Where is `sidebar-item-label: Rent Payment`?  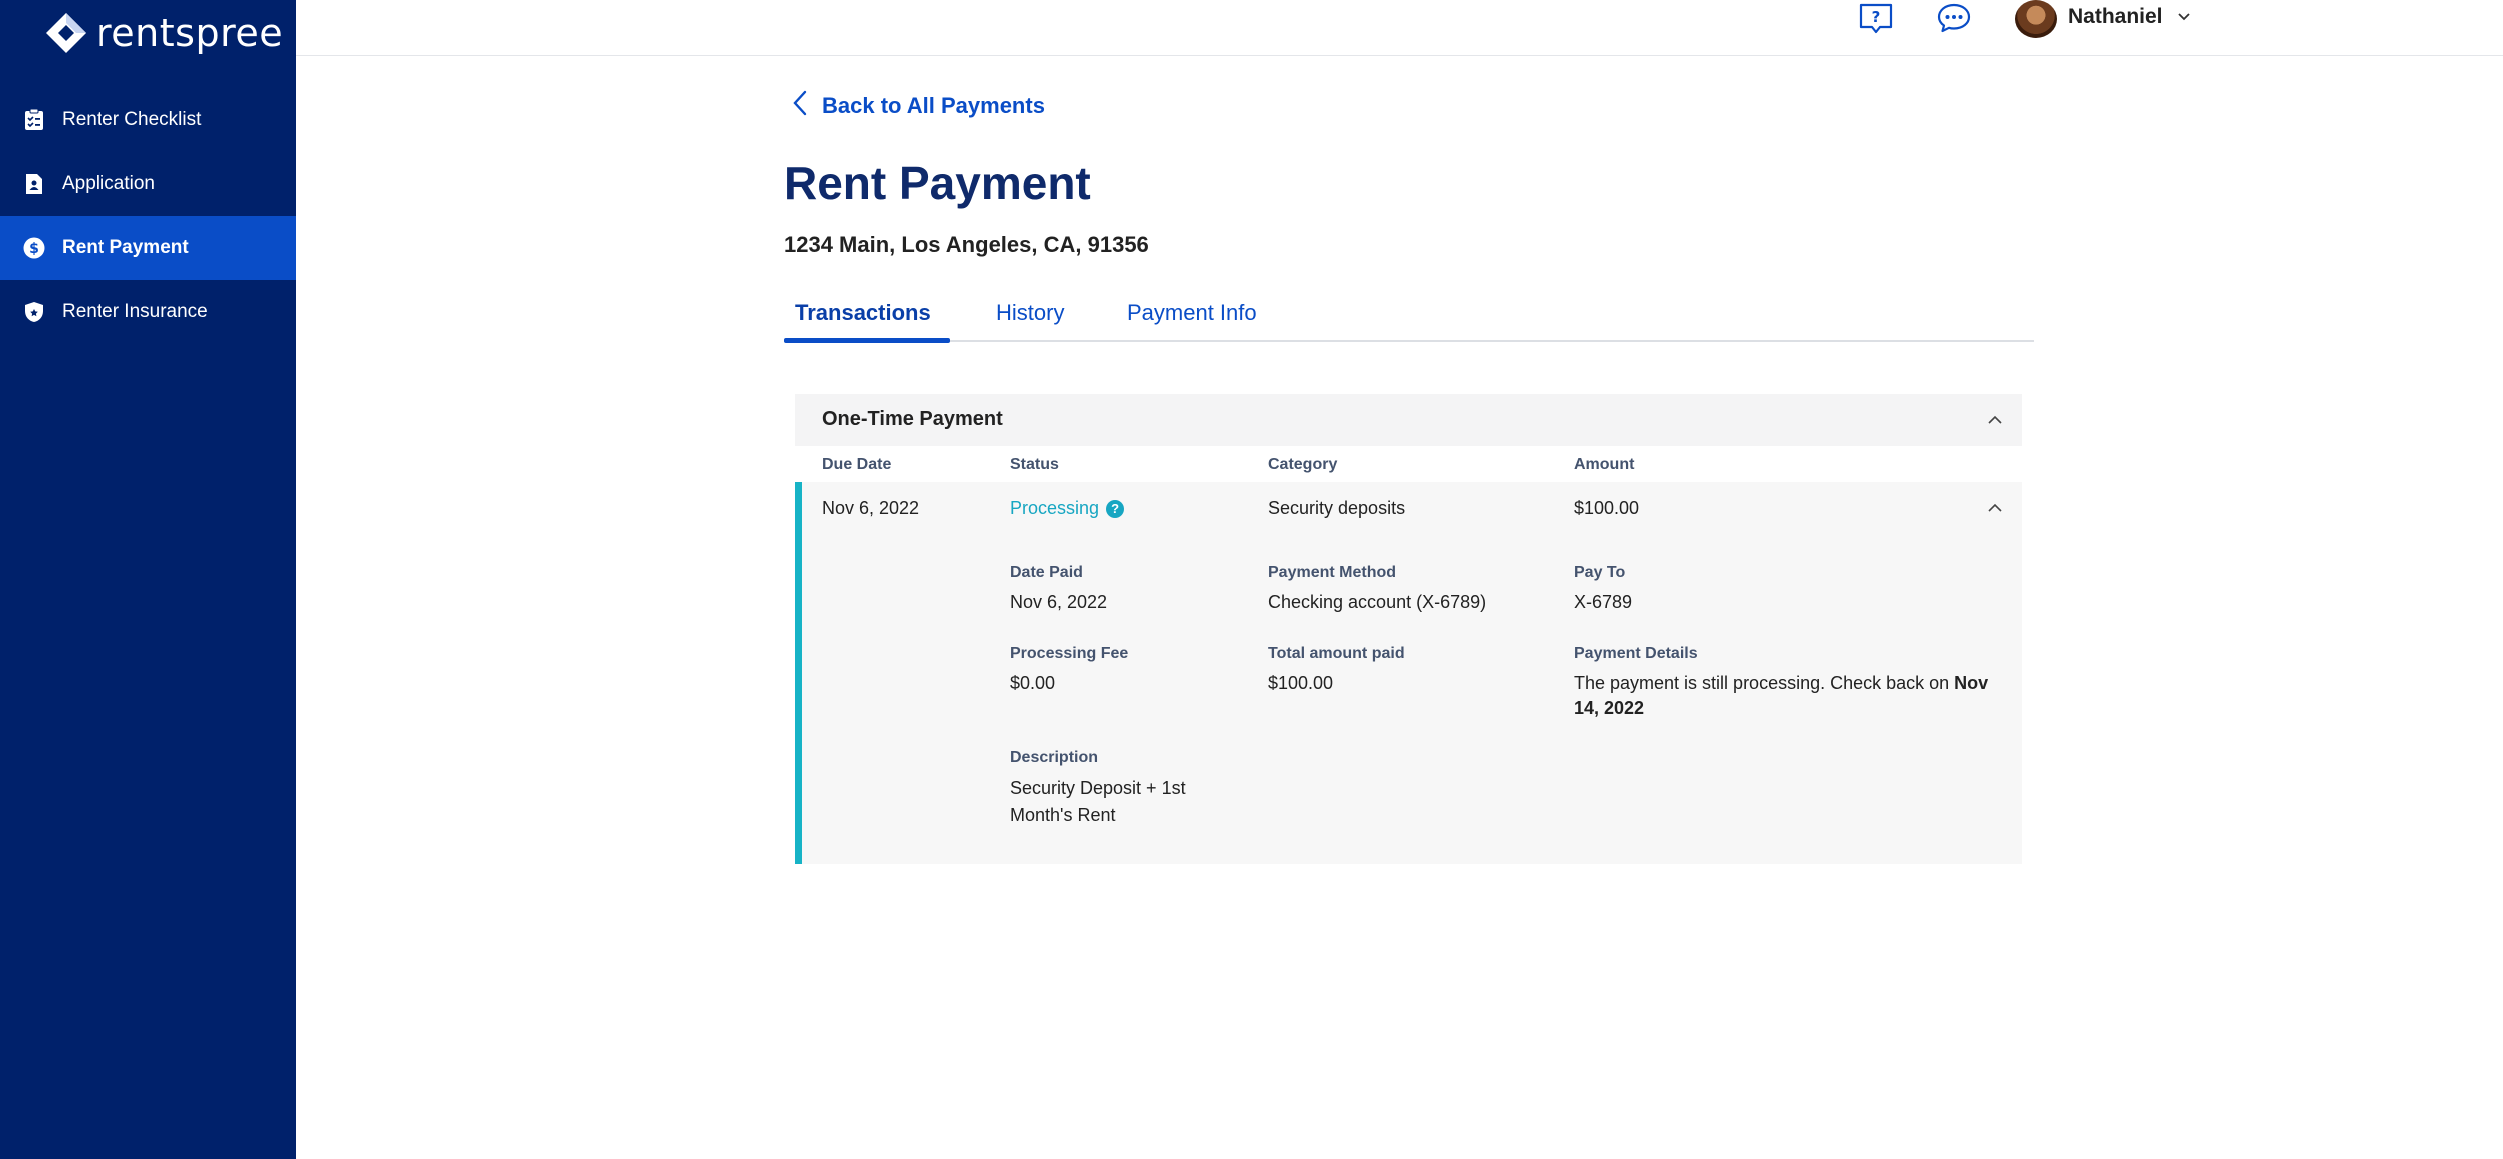 sidebar-item-label: Rent Payment is located at coordinates (125, 247).